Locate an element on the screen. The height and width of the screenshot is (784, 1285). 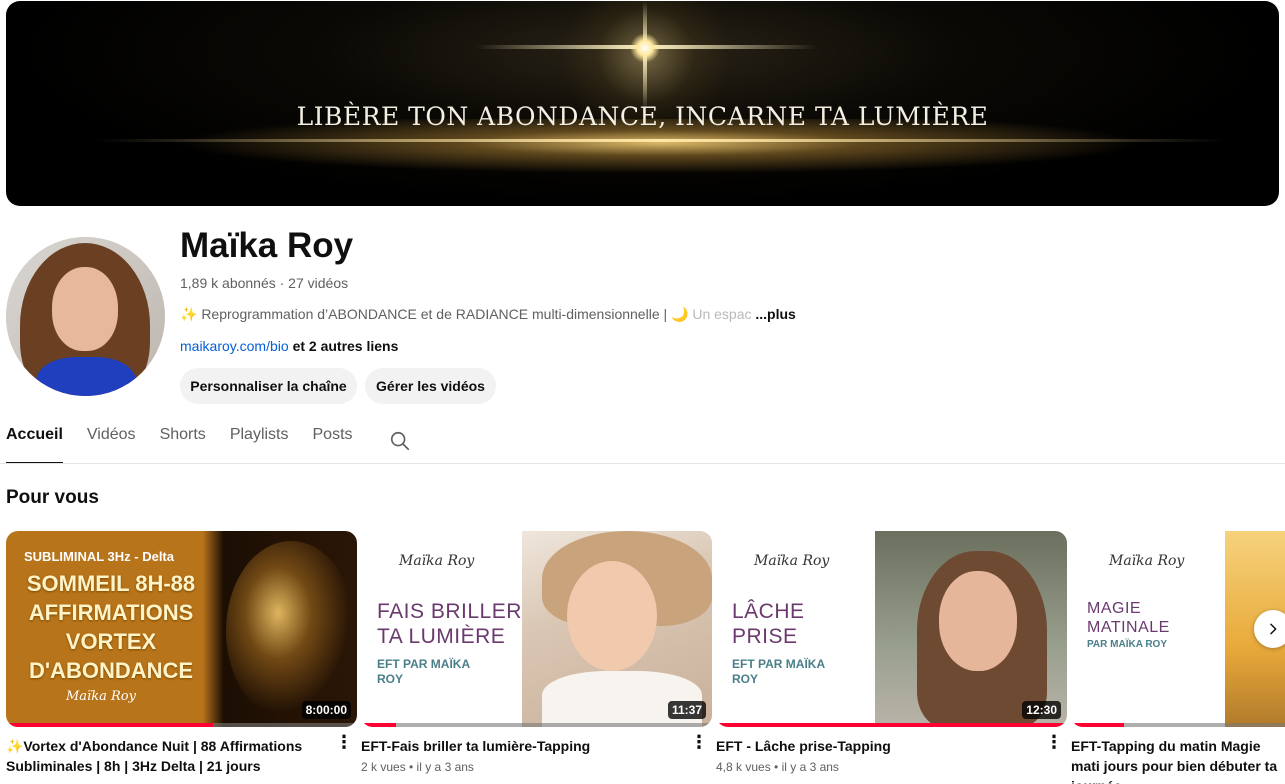
channel-name: Maïka Roy is located at coordinates (267, 245).